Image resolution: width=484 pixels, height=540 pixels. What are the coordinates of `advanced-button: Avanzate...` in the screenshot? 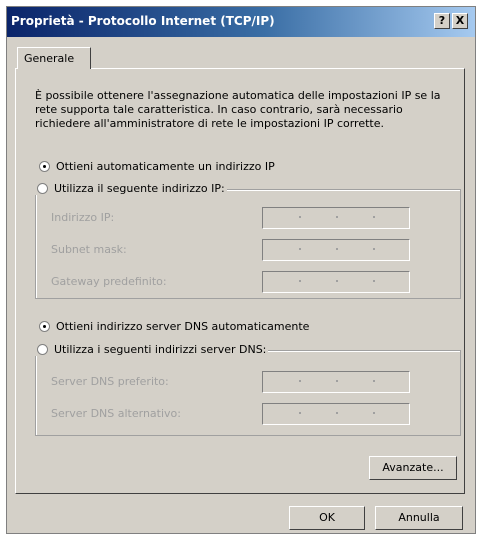 It's located at (413, 468).